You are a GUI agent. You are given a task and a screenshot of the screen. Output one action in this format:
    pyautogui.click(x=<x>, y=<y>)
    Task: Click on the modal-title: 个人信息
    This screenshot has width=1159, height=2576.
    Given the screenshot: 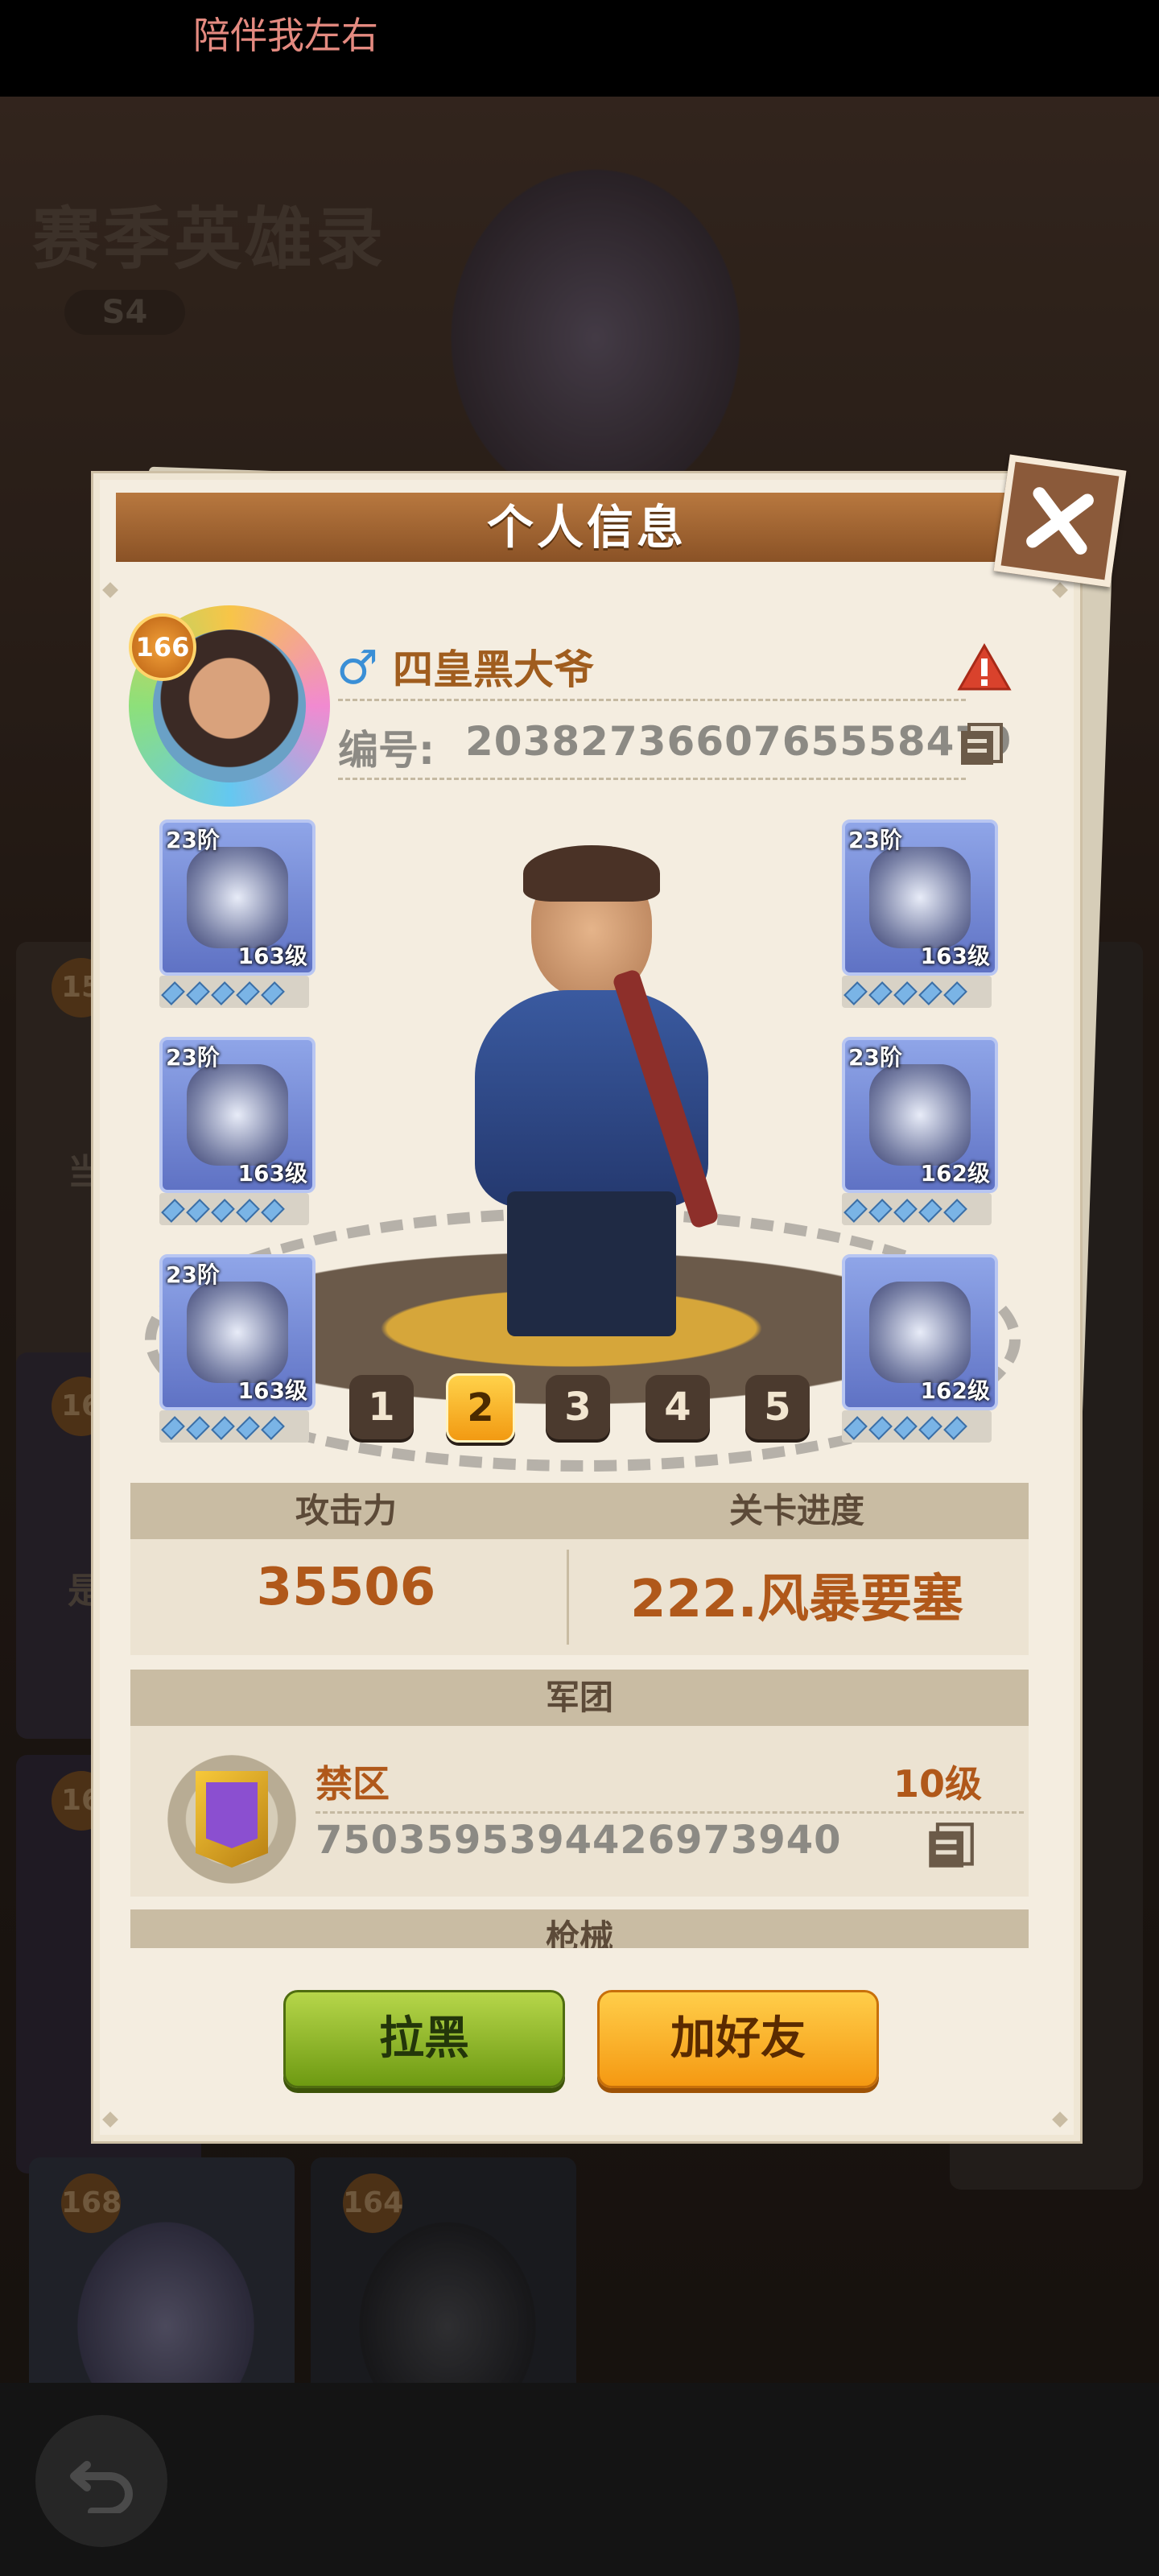 What is the action you would take?
    pyautogui.click(x=586, y=527)
    